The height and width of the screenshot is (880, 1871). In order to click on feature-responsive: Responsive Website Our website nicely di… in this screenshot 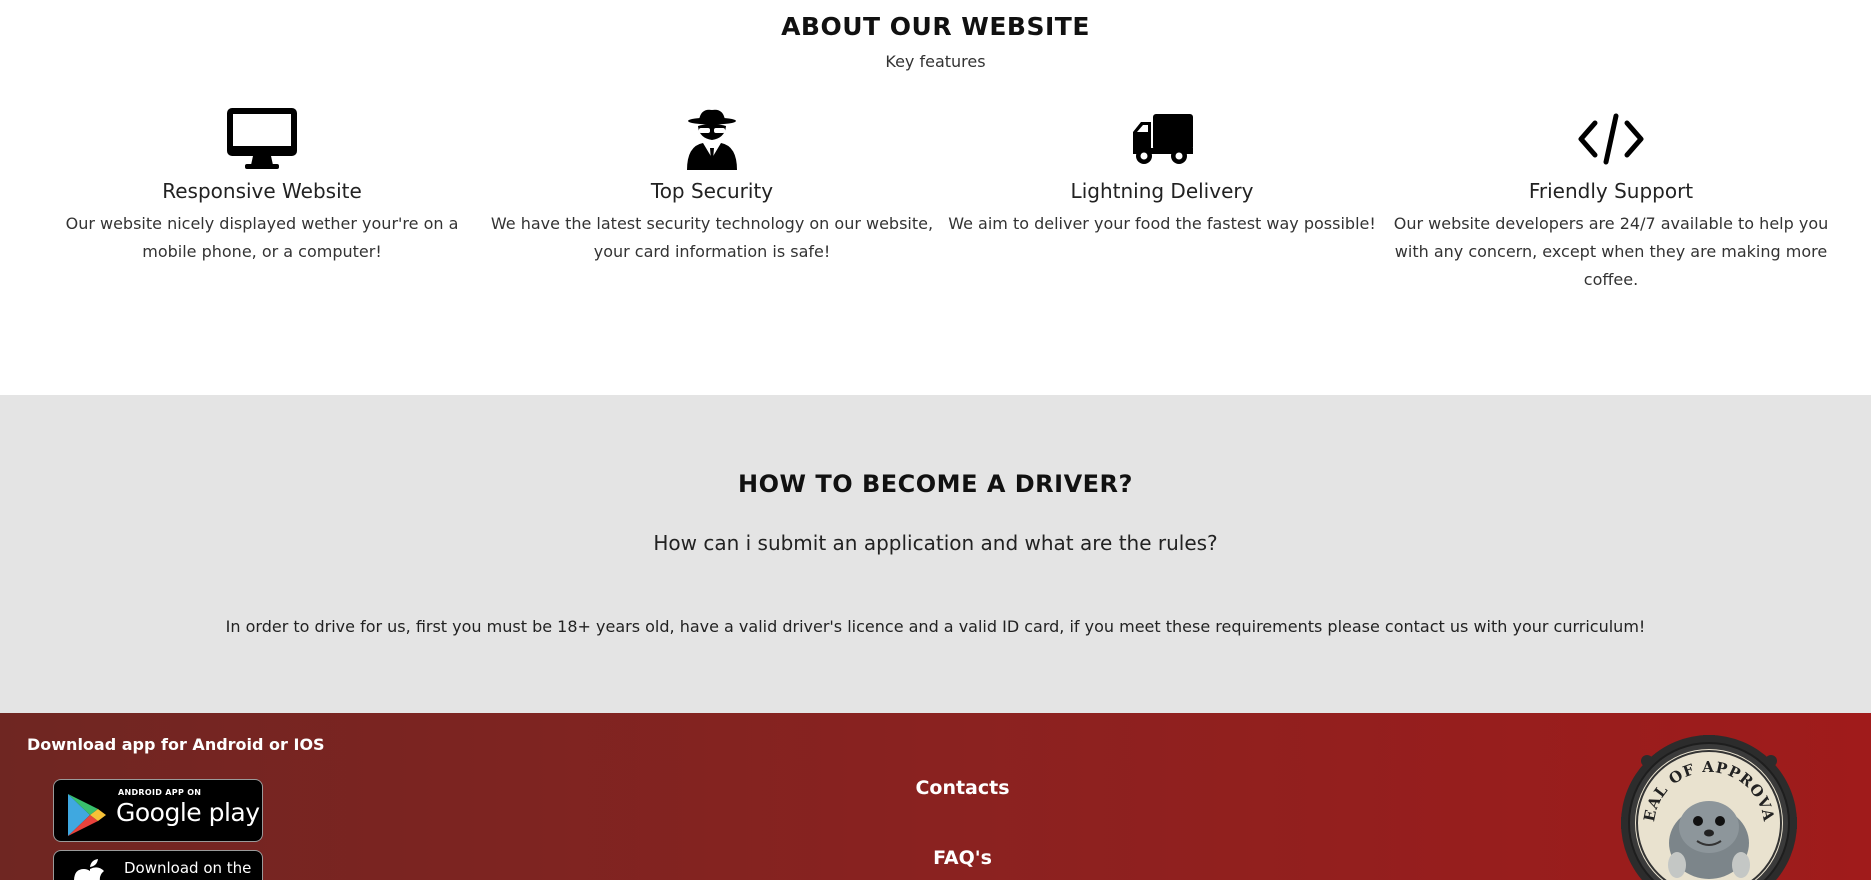, I will do `click(262, 185)`.